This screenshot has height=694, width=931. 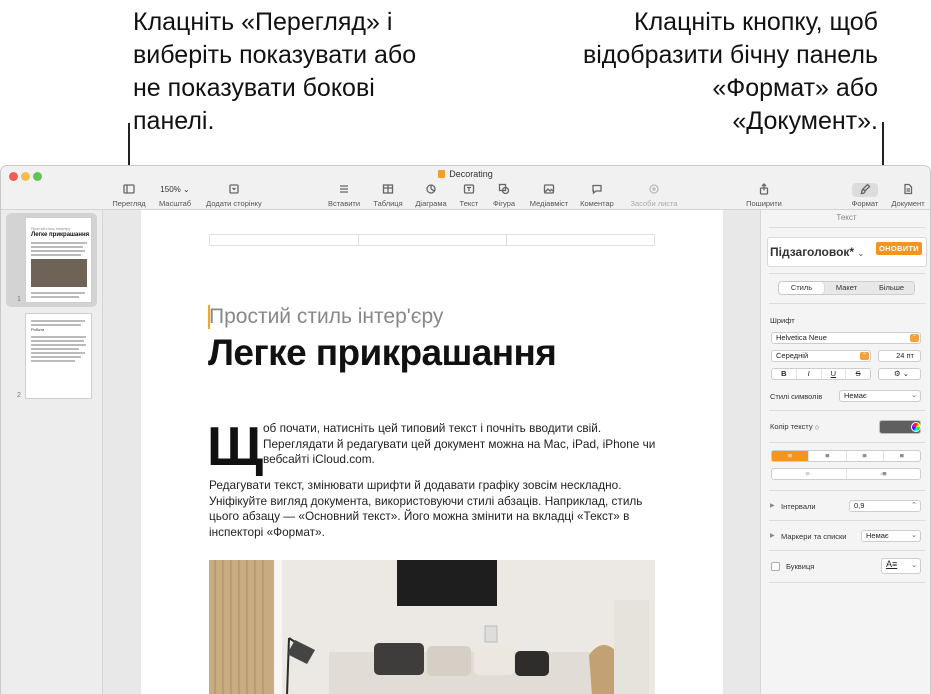 I want to click on document-button: Документ, so click(x=908, y=196).